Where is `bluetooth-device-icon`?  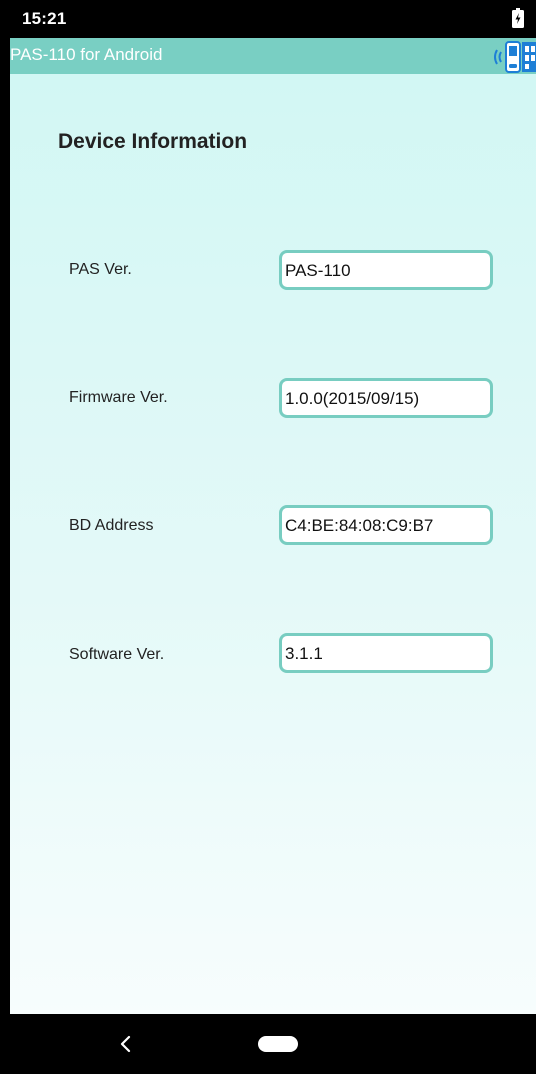 bluetooth-device-icon is located at coordinates (513, 57).